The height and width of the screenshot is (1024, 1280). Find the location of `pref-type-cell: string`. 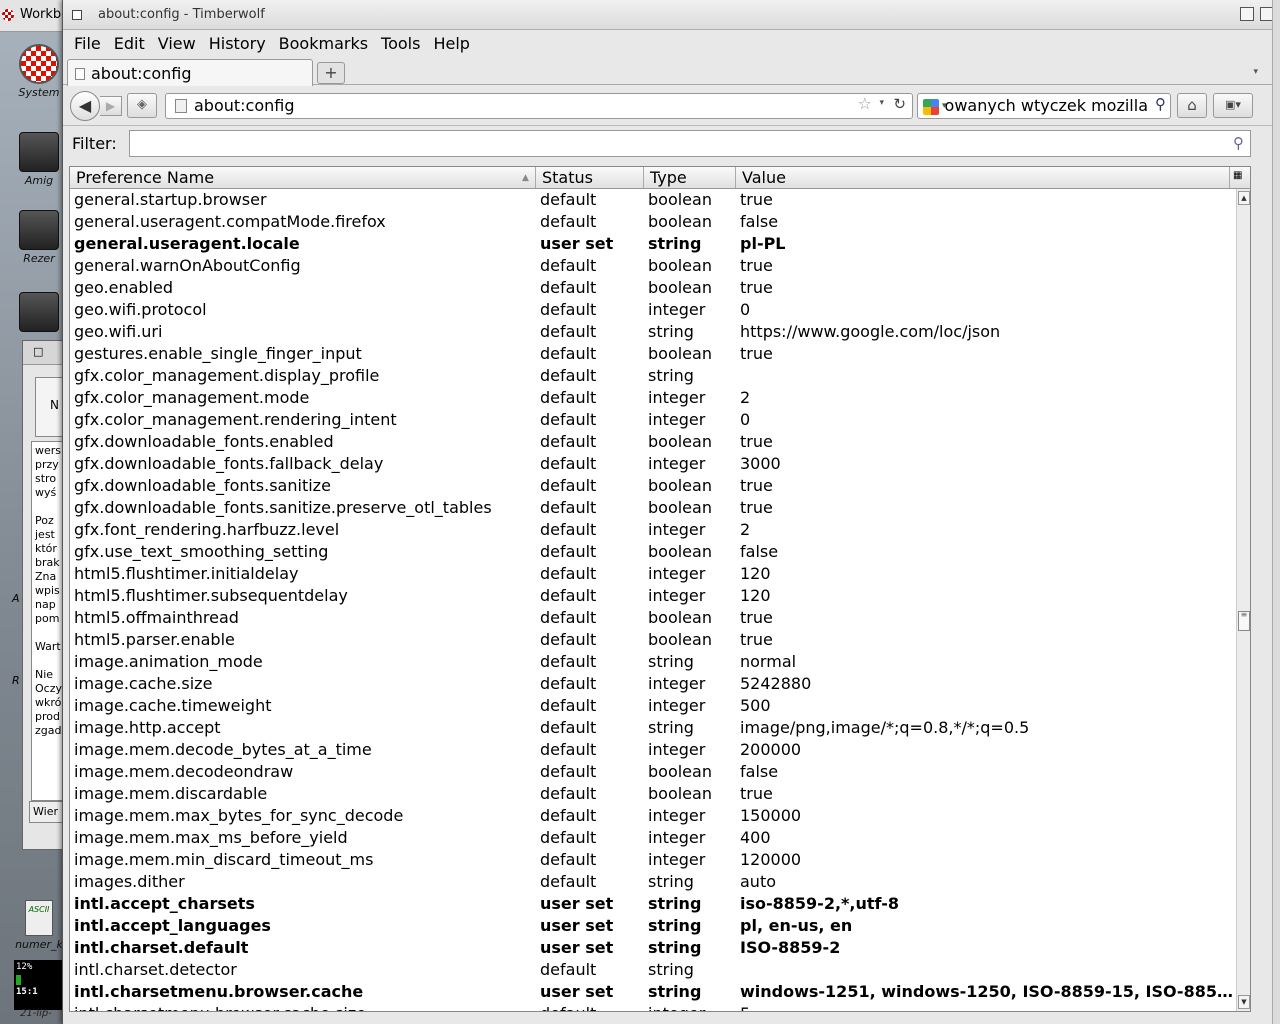

pref-type-cell: string is located at coordinates (671, 375).